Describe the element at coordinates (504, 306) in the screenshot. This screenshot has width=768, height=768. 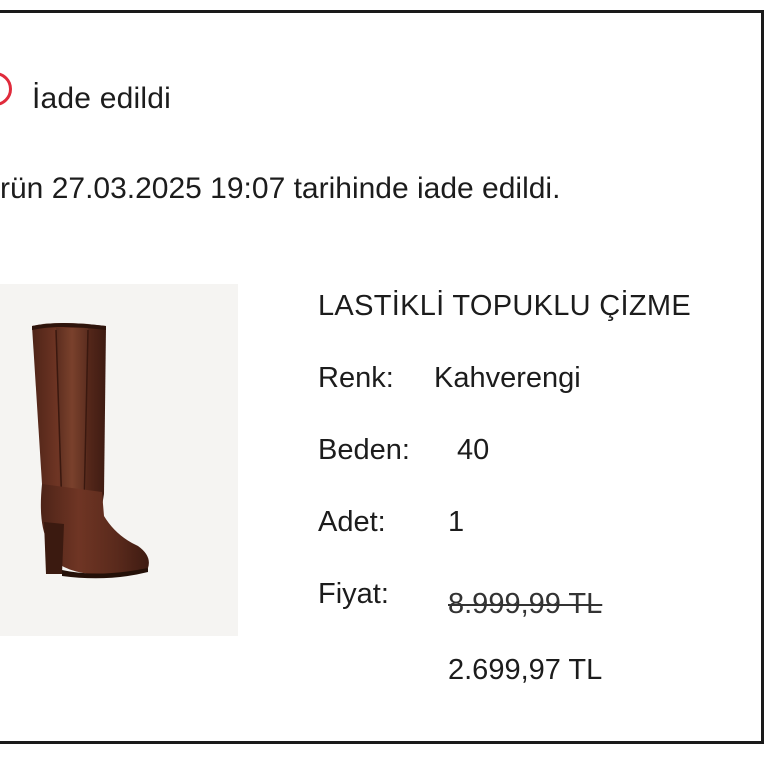
I see `product-name: LASTİKLİ TOPUKLU ÇİZME` at that location.